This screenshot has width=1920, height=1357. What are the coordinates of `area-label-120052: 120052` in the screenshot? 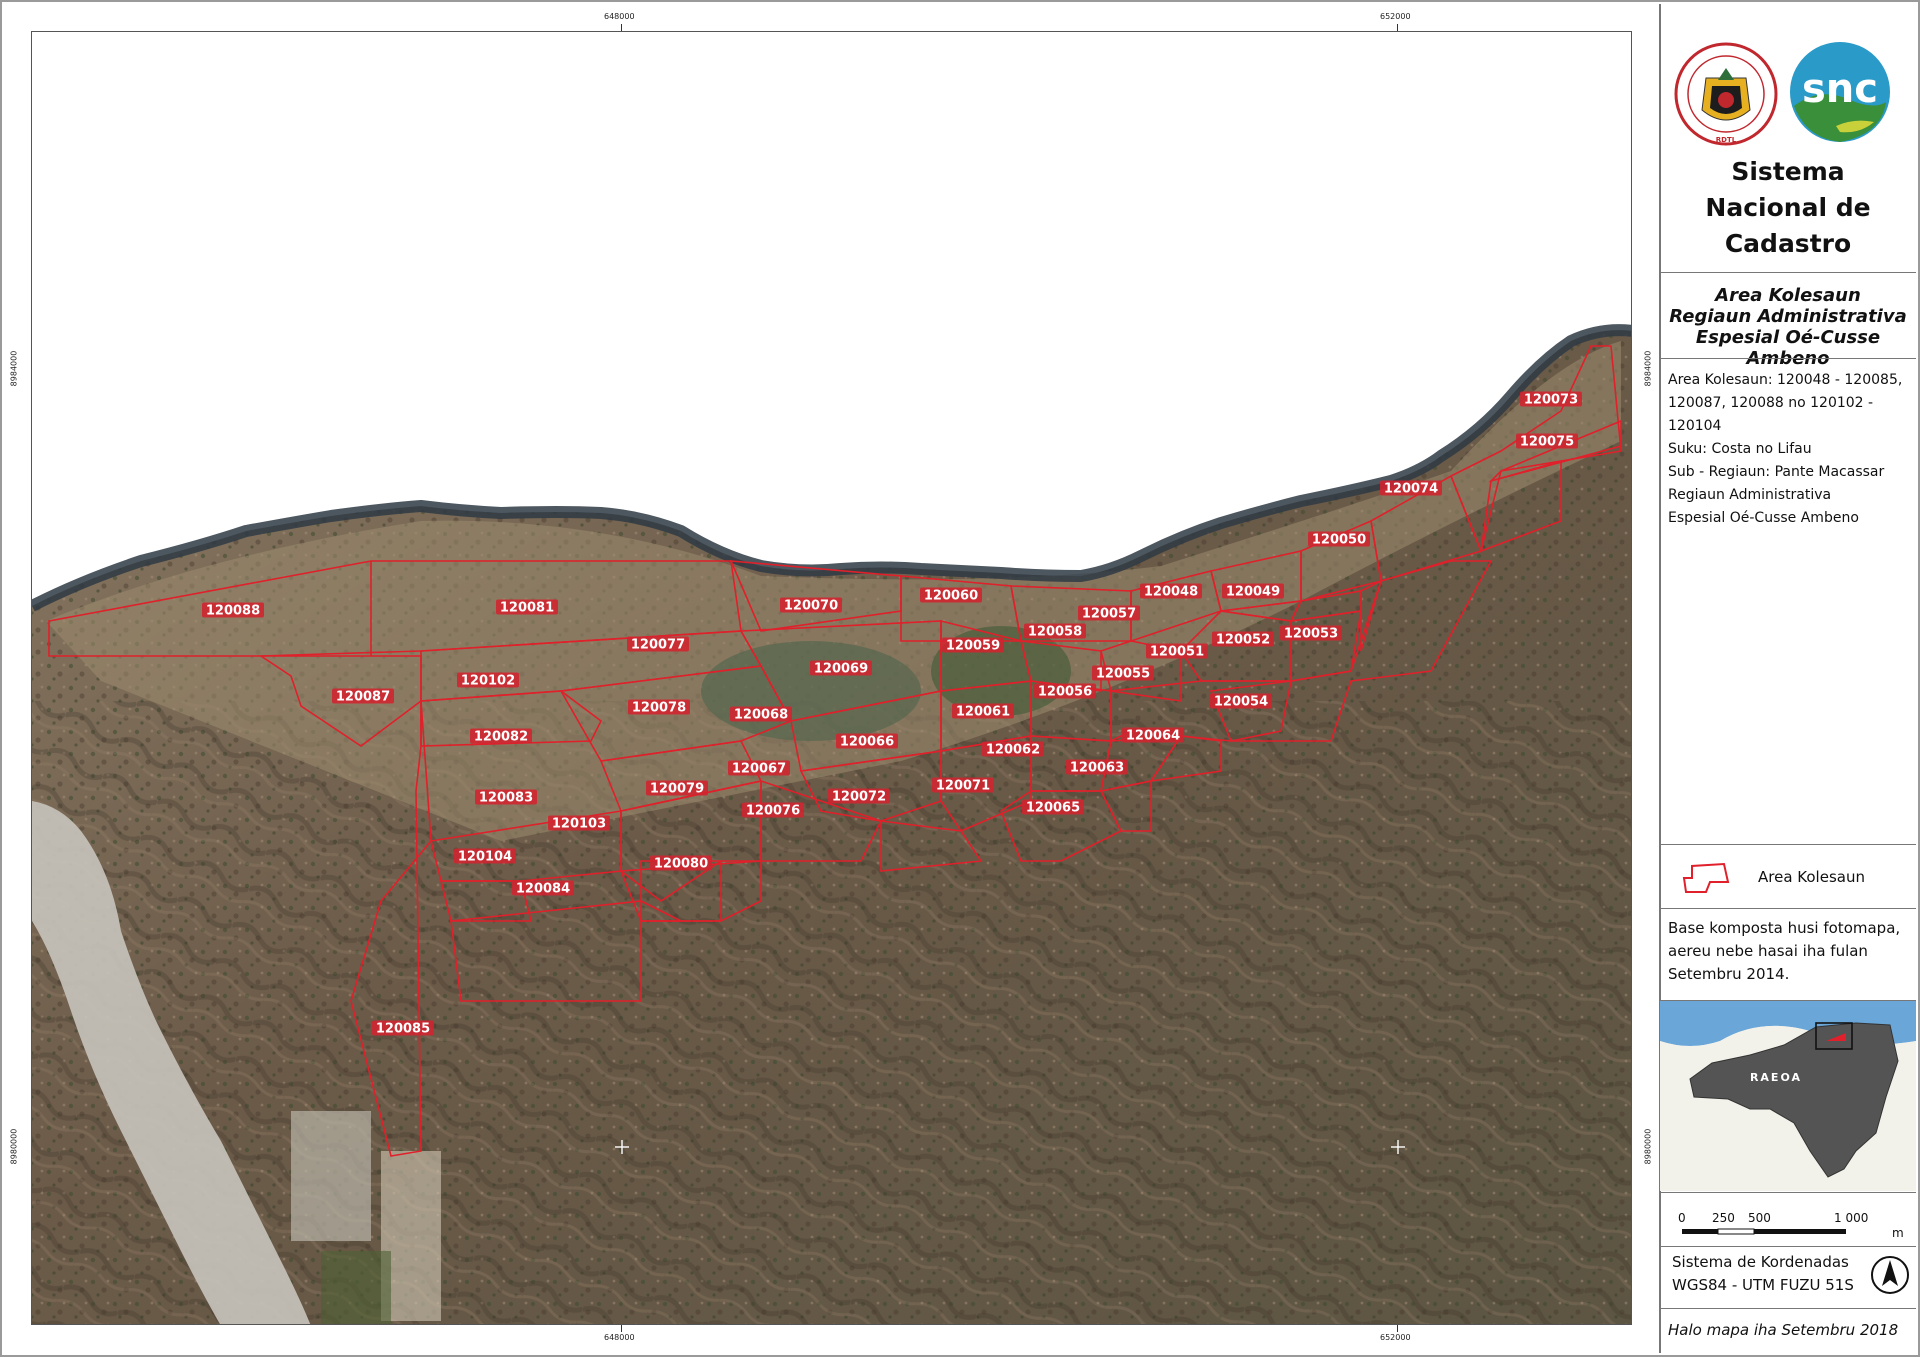 It's located at (1243, 639).